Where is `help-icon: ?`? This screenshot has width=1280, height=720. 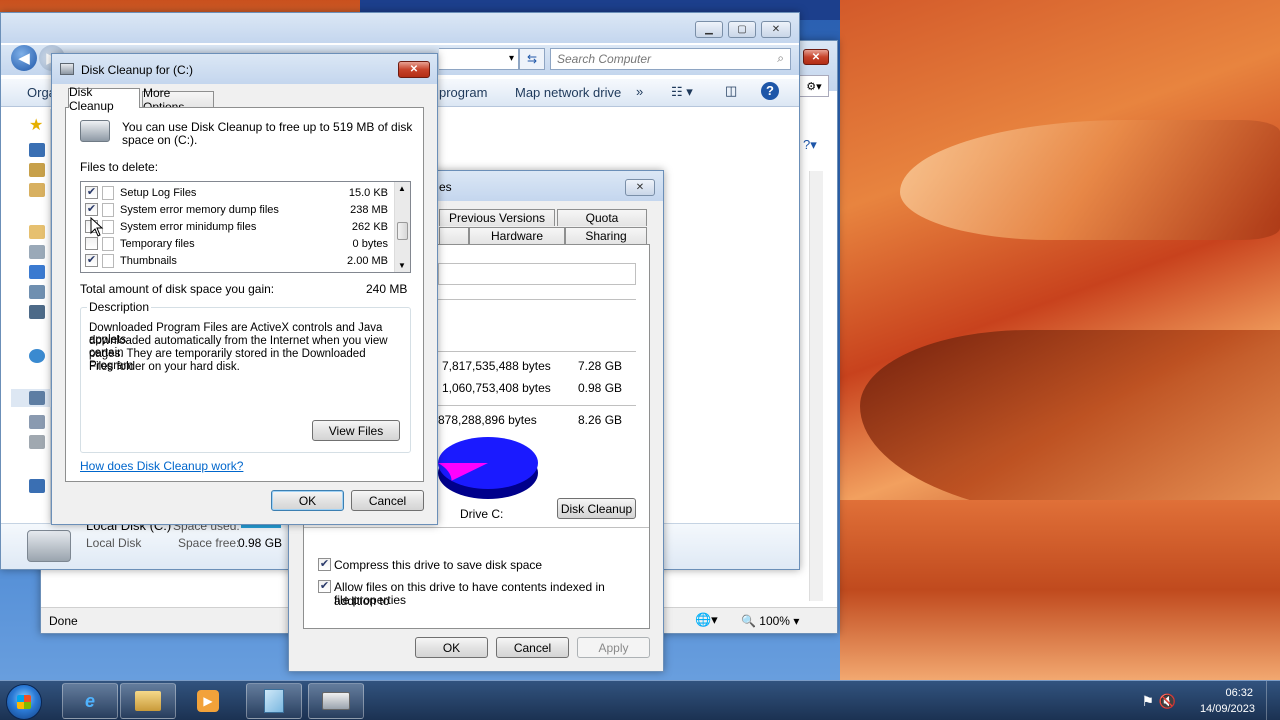
help-icon: ? is located at coordinates (770, 91).